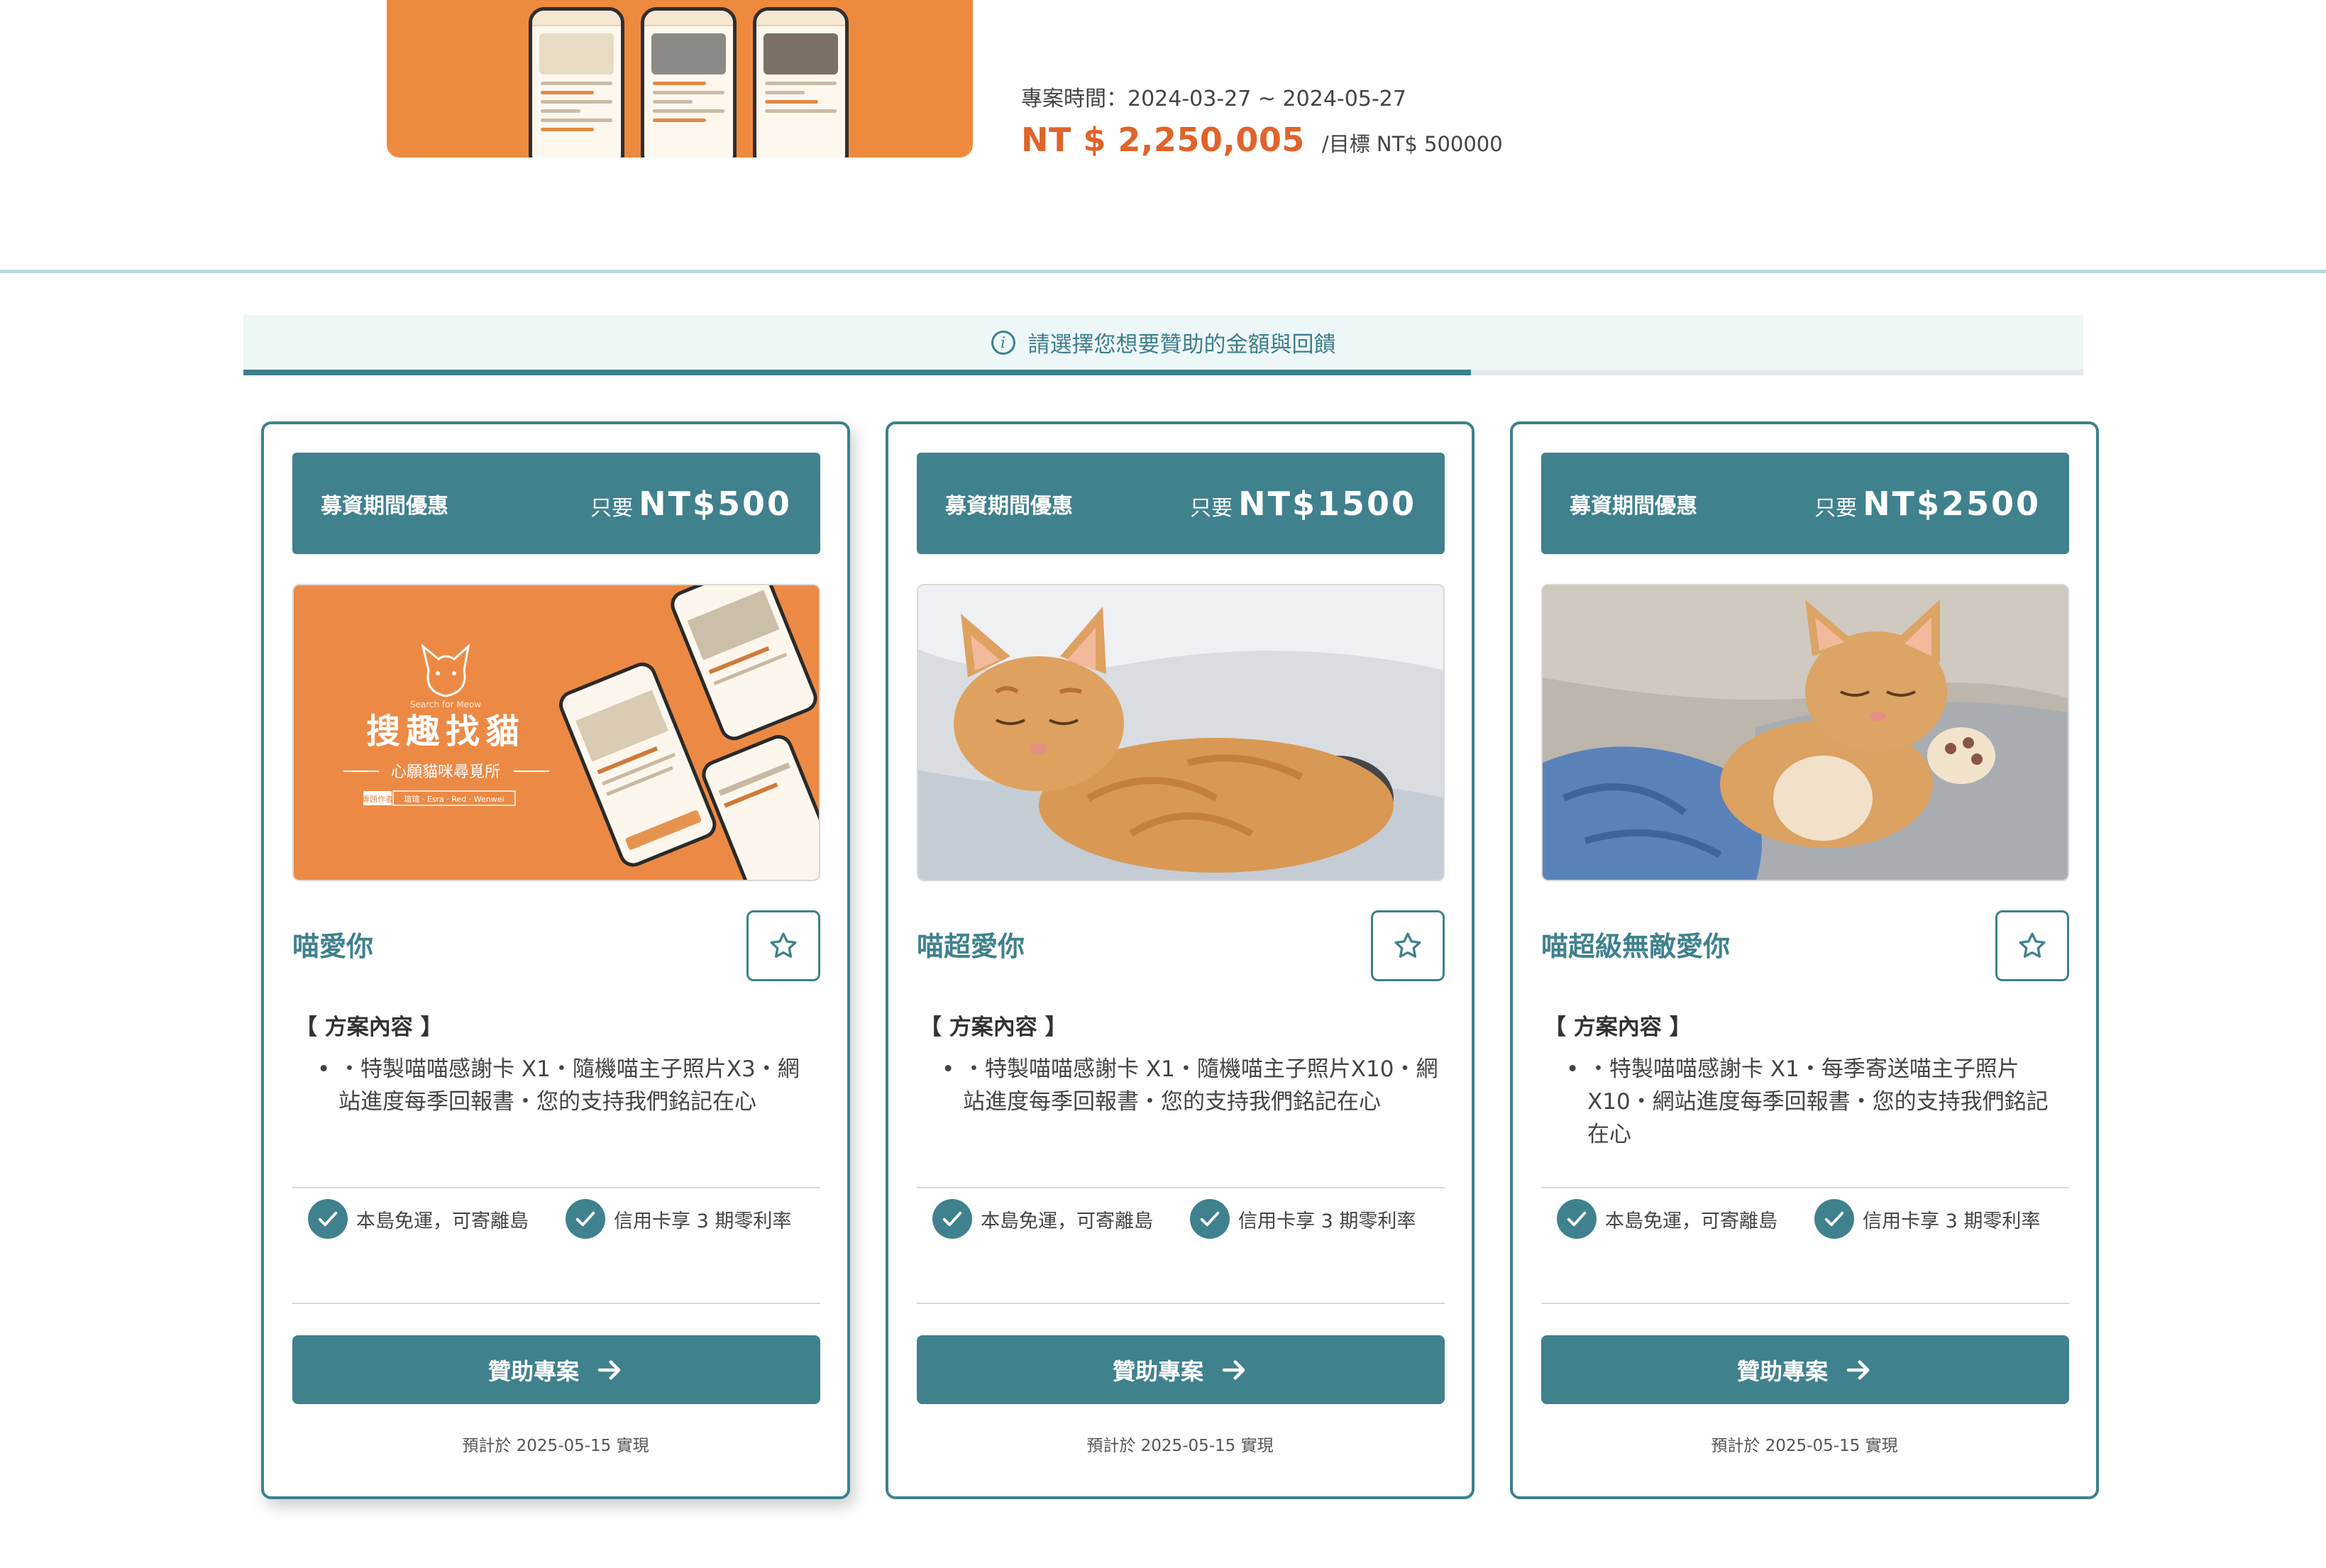  I want to click on svg-text: Search for Meow, so click(445, 705).